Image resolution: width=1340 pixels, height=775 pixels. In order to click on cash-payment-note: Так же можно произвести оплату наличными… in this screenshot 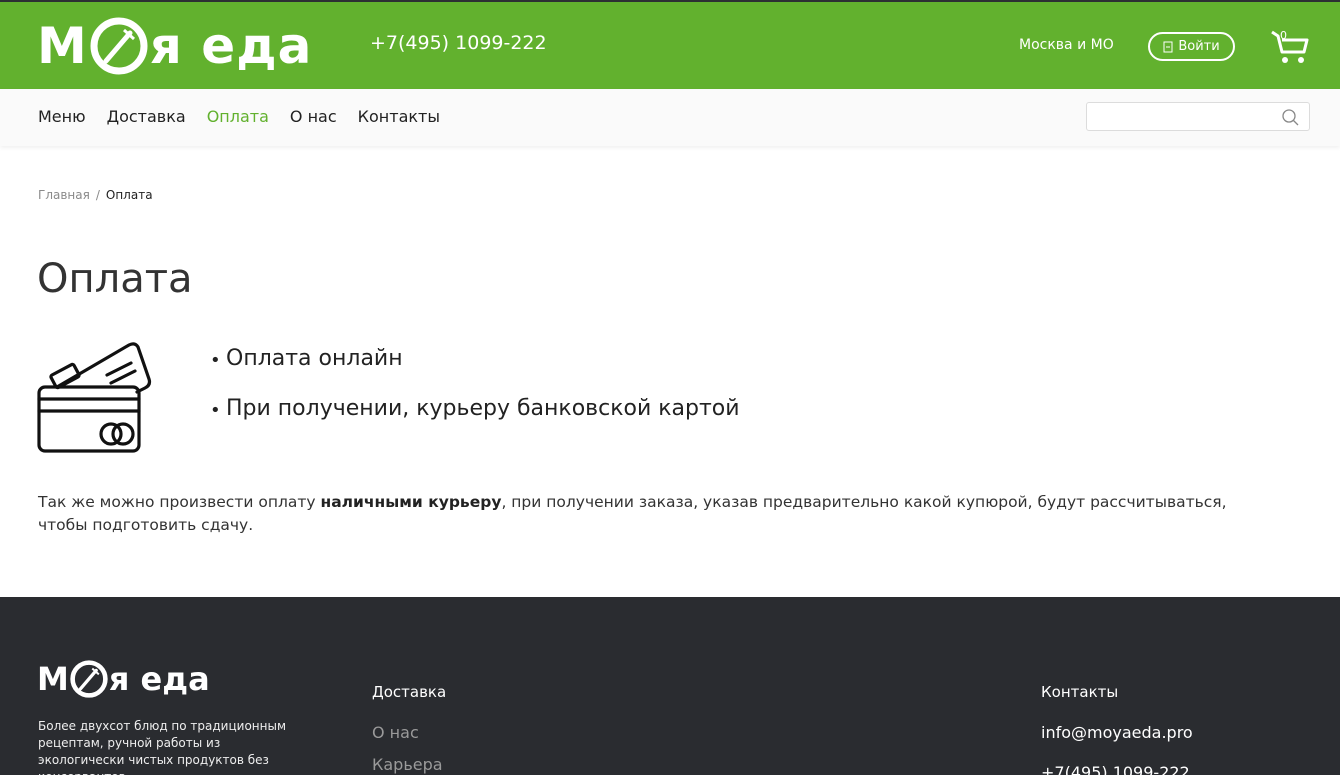, I will do `click(648, 514)`.